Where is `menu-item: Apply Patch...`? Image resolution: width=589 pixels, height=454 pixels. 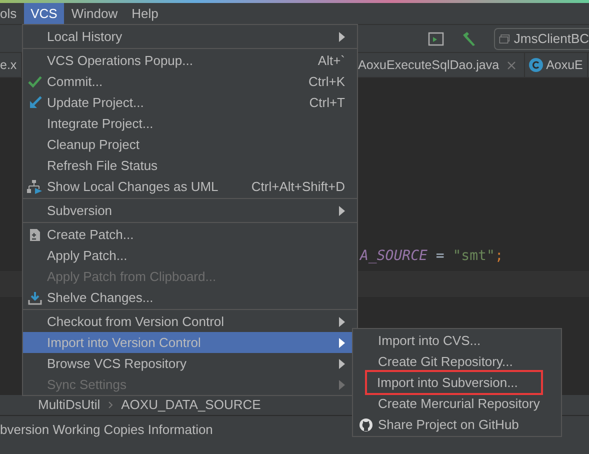 menu-item: Apply Patch... is located at coordinates (190, 255).